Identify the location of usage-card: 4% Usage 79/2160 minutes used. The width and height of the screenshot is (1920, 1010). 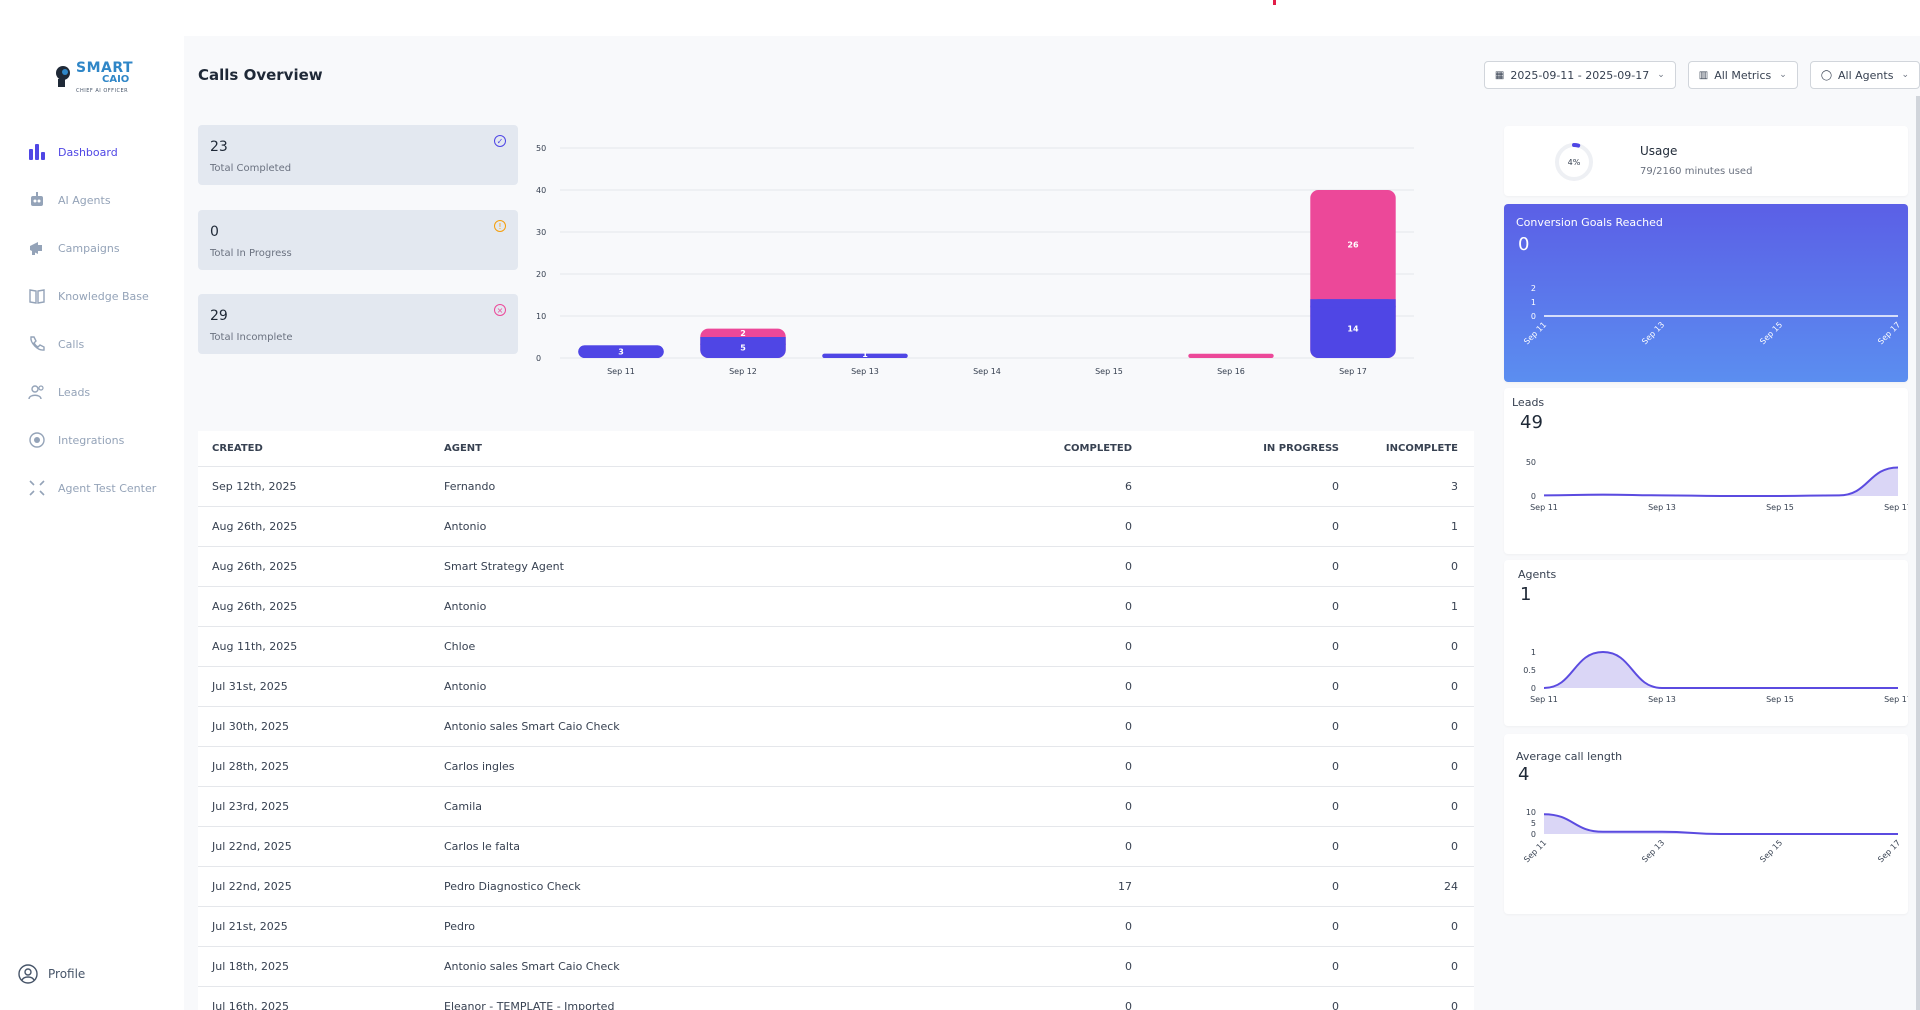
(1706, 161).